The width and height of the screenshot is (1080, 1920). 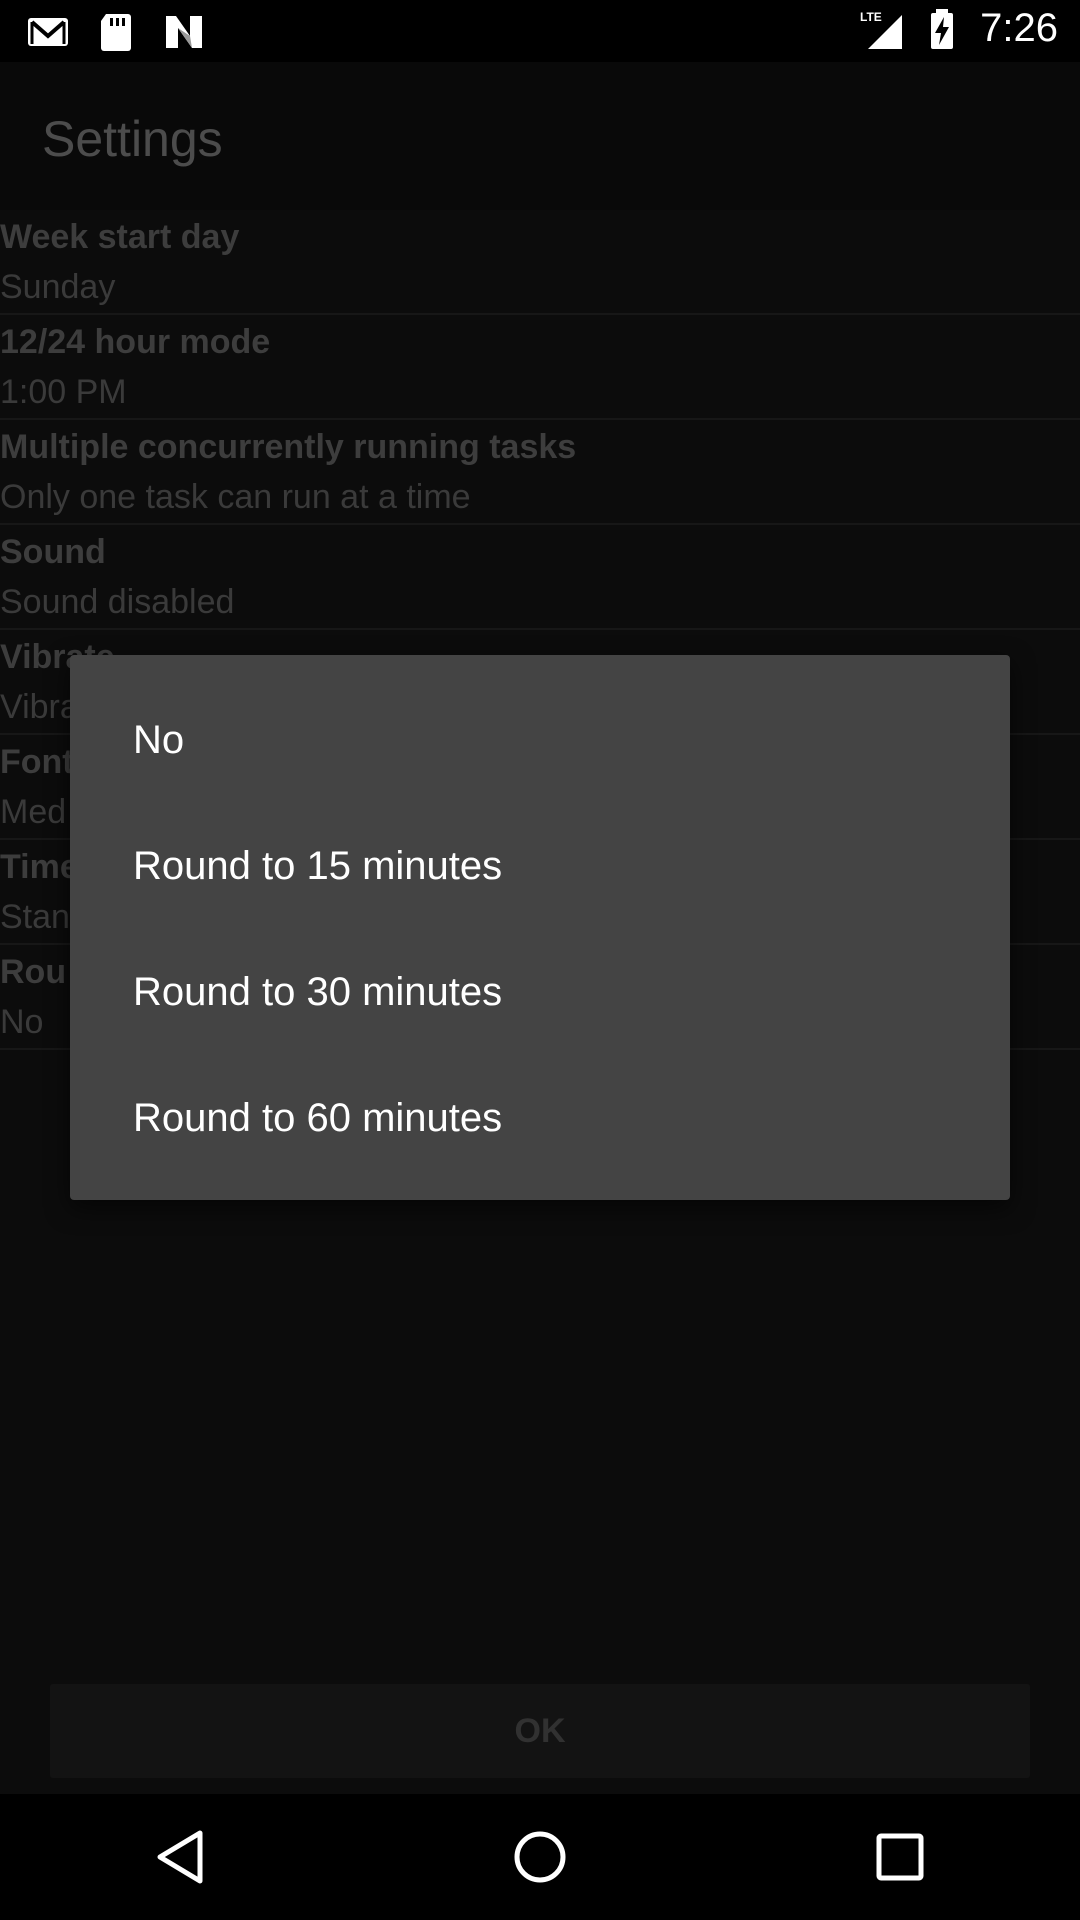 I want to click on dialog-option-round-15: Round to 15 minutes, so click(x=540, y=866).